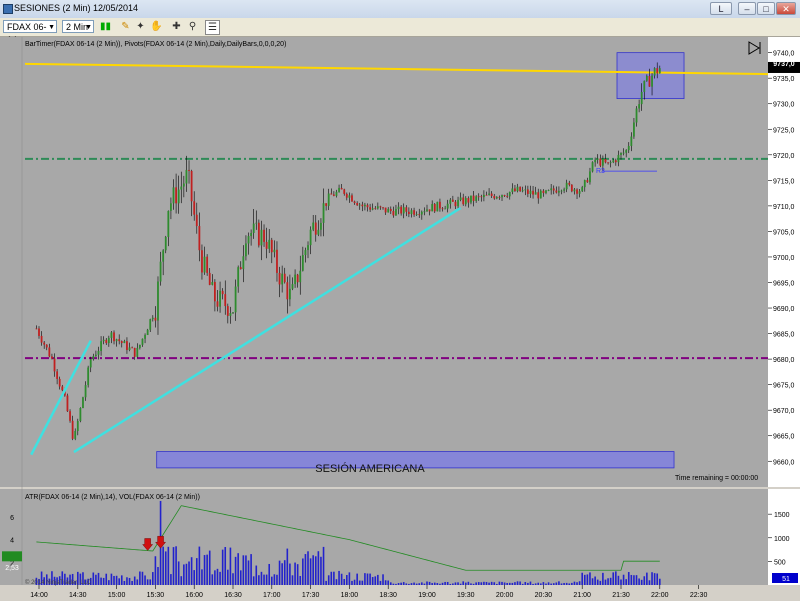 This screenshot has height=601, width=800. I want to click on time-tick-label: 15:30, so click(156, 595).